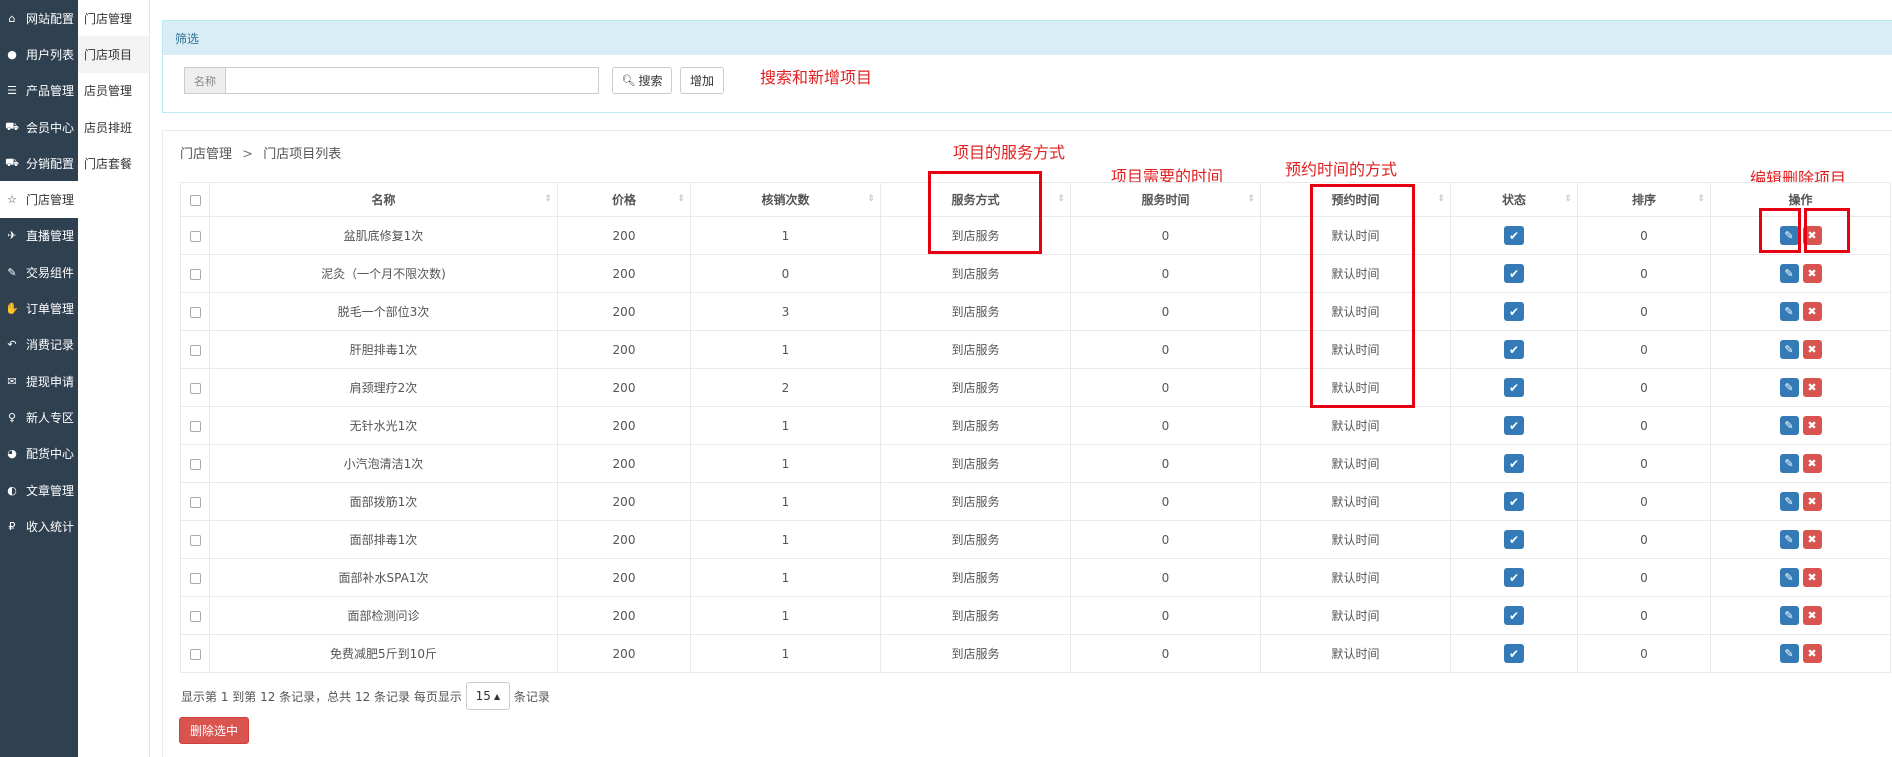  What do you see at coordinates (12, 126) in the screenshot?
I see `cart-icon: ⛟` at bounding box center [12, 126].